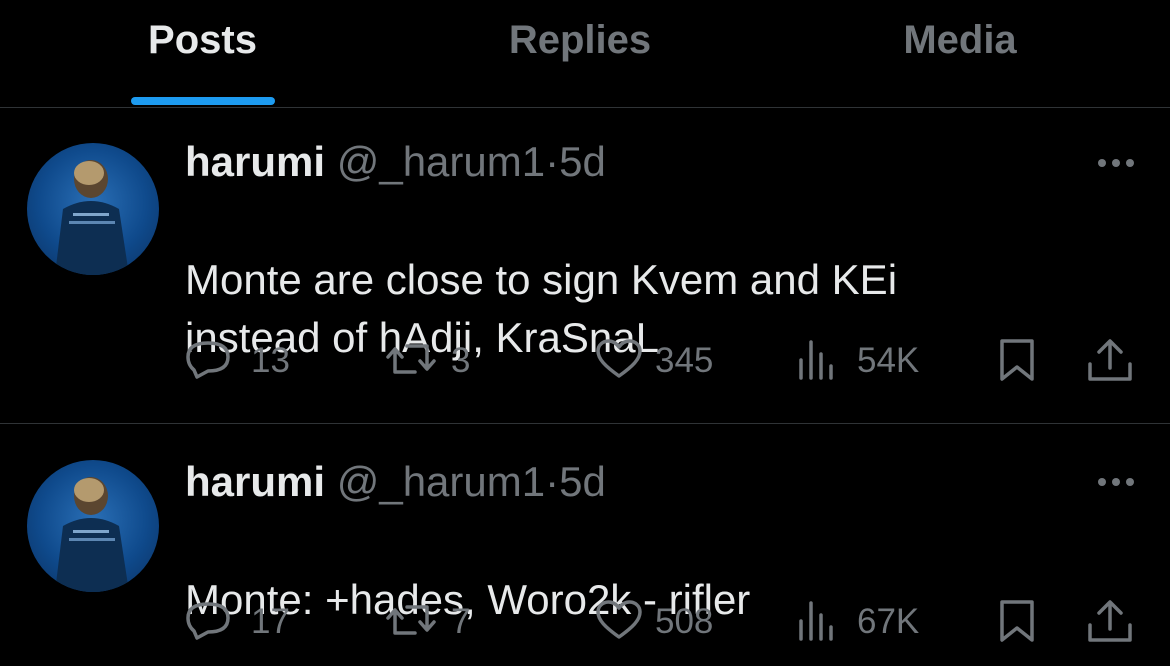 The height and width of the screenshot is (666, 1170). I want to click on views-count: 67K, so click(888, 621).